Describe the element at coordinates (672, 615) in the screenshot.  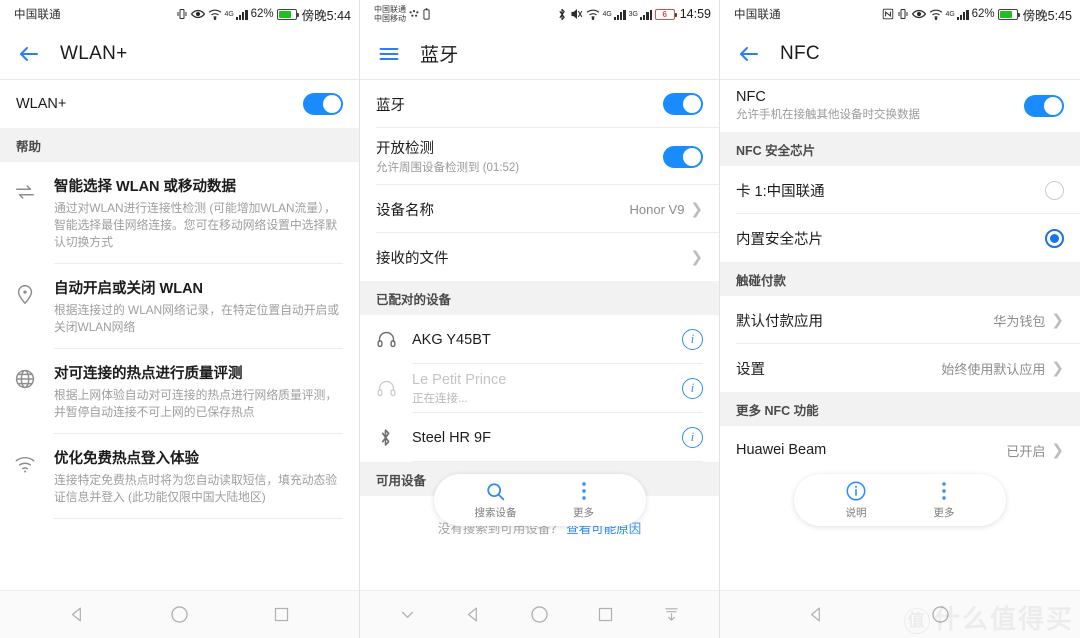
I see `pull-down-icon` at that location.